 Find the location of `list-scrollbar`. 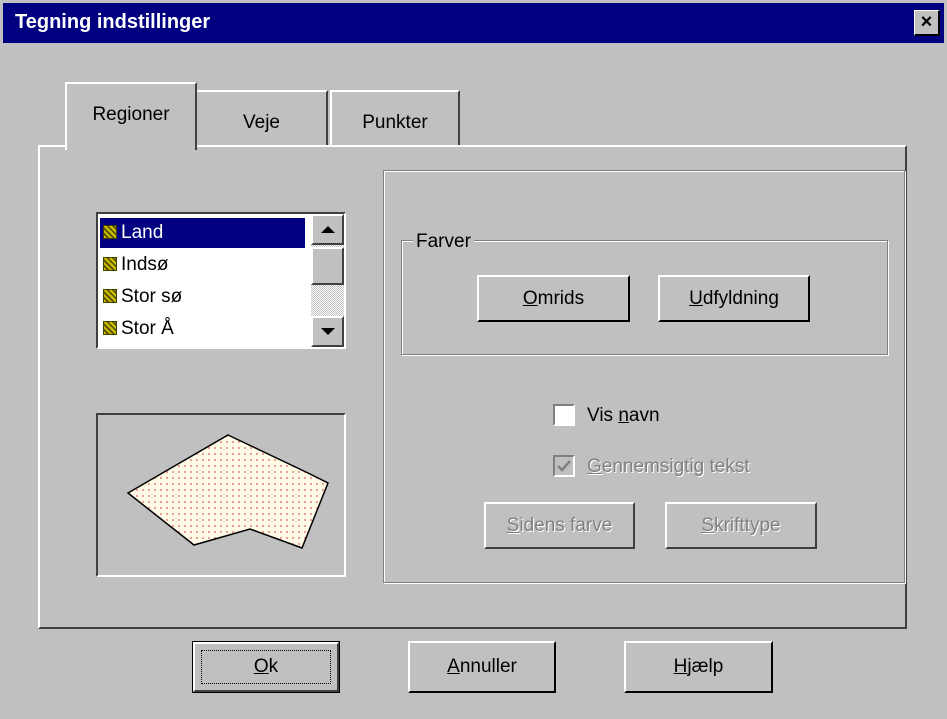

list-scrollbar is located at coordinates (327, 280).